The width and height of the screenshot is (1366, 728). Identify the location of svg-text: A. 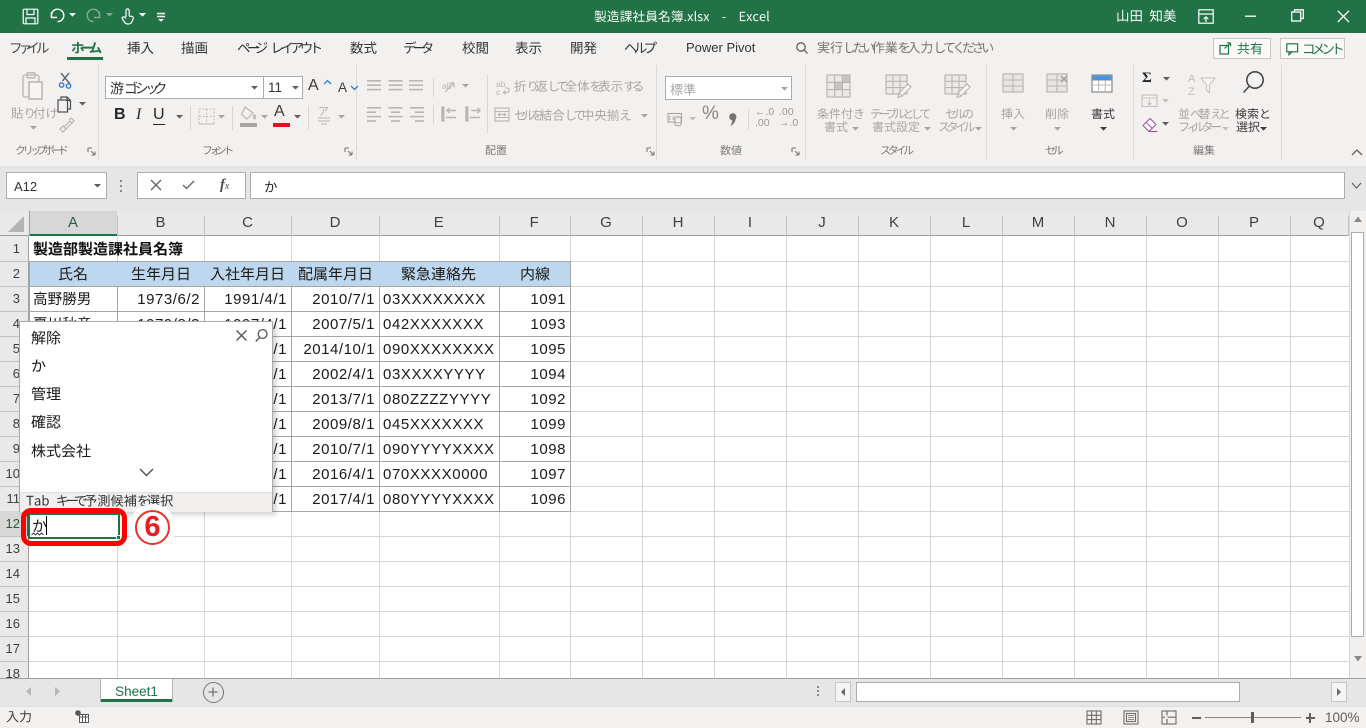
(1192, 79).